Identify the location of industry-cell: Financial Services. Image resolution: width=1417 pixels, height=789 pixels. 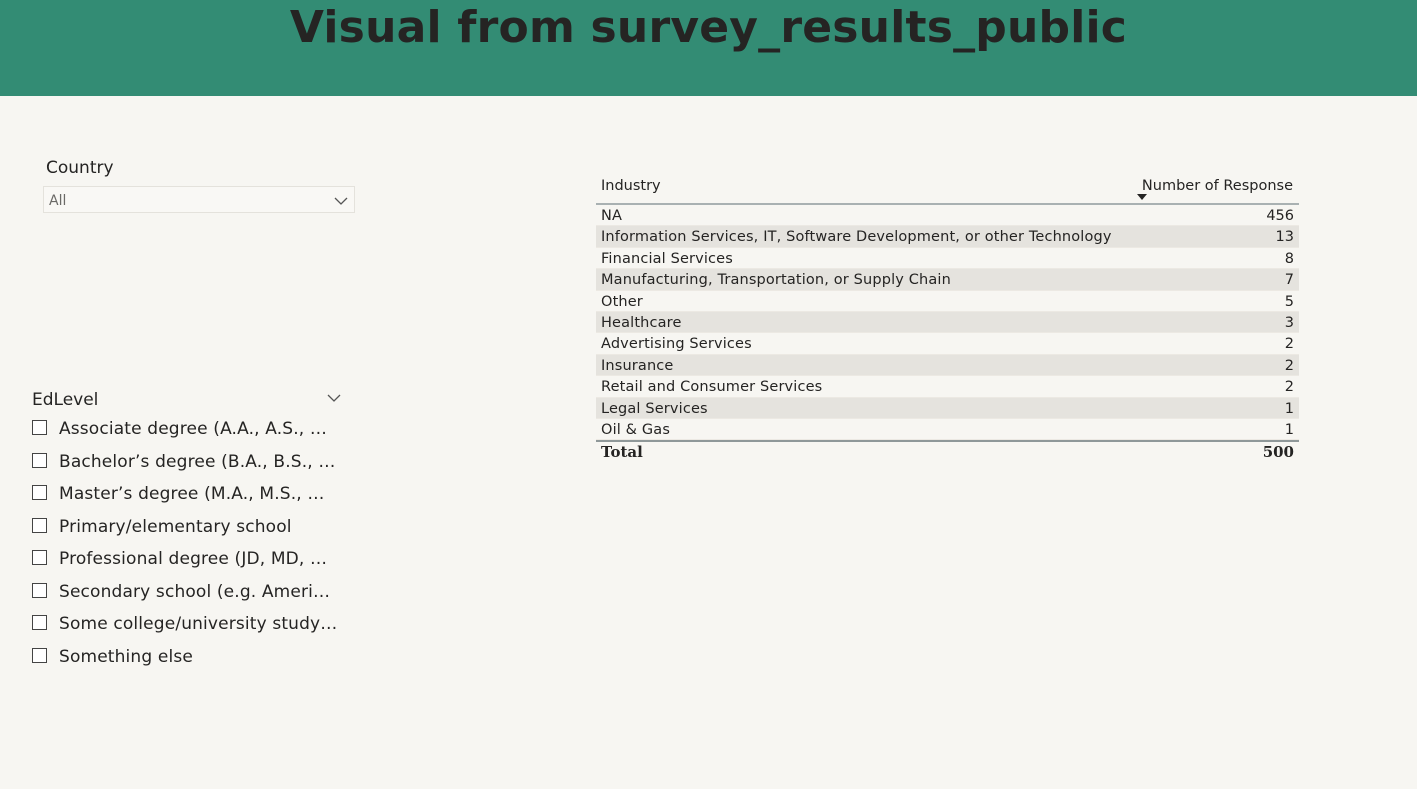
(667, 258).